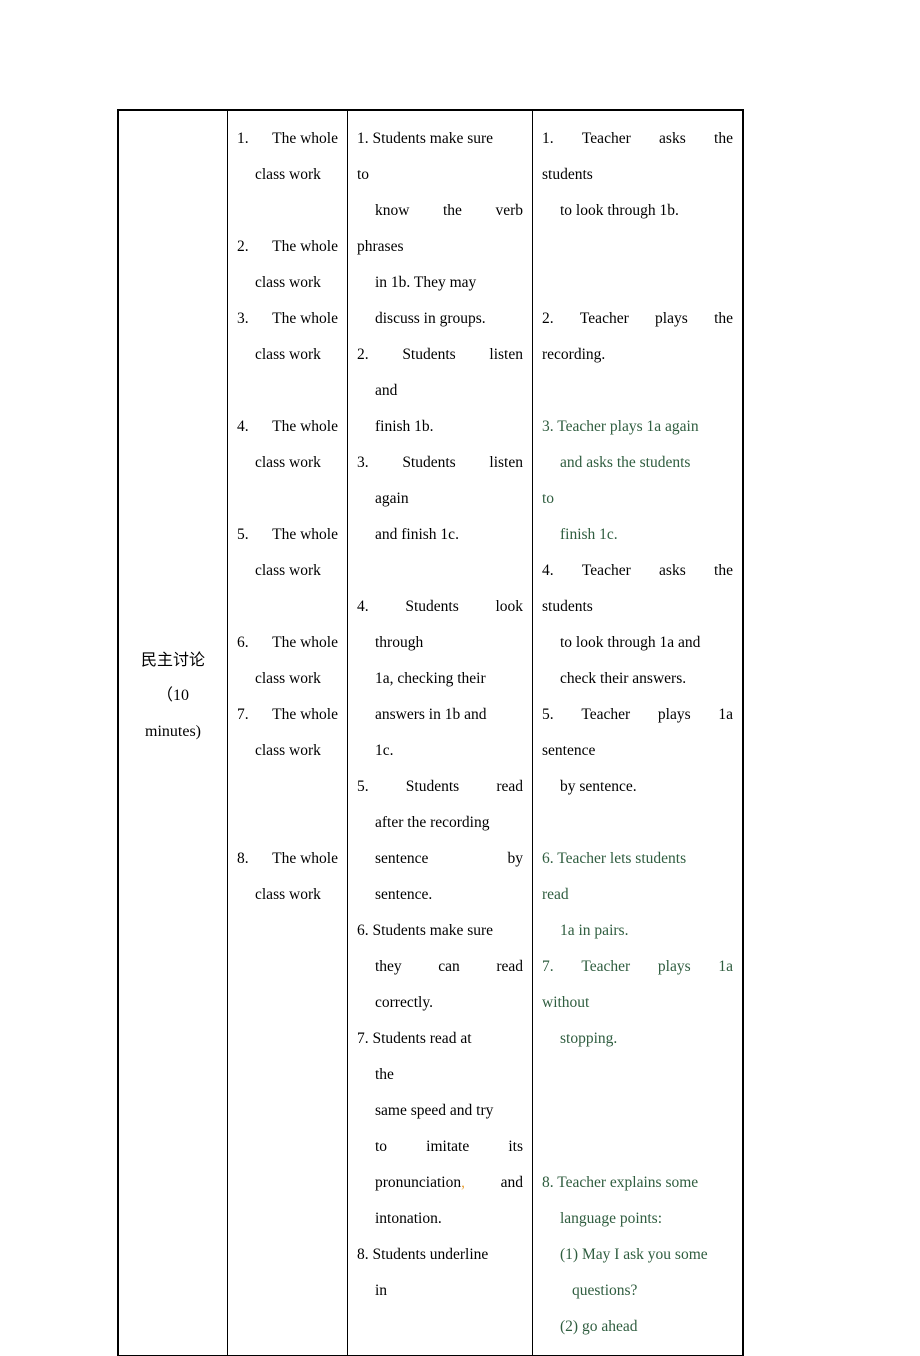 The height and width of the screenshot is (1356, 920). Describe the element at coordinates (243, 318) in the screenshot. I see `item-number: 3.` at that location.